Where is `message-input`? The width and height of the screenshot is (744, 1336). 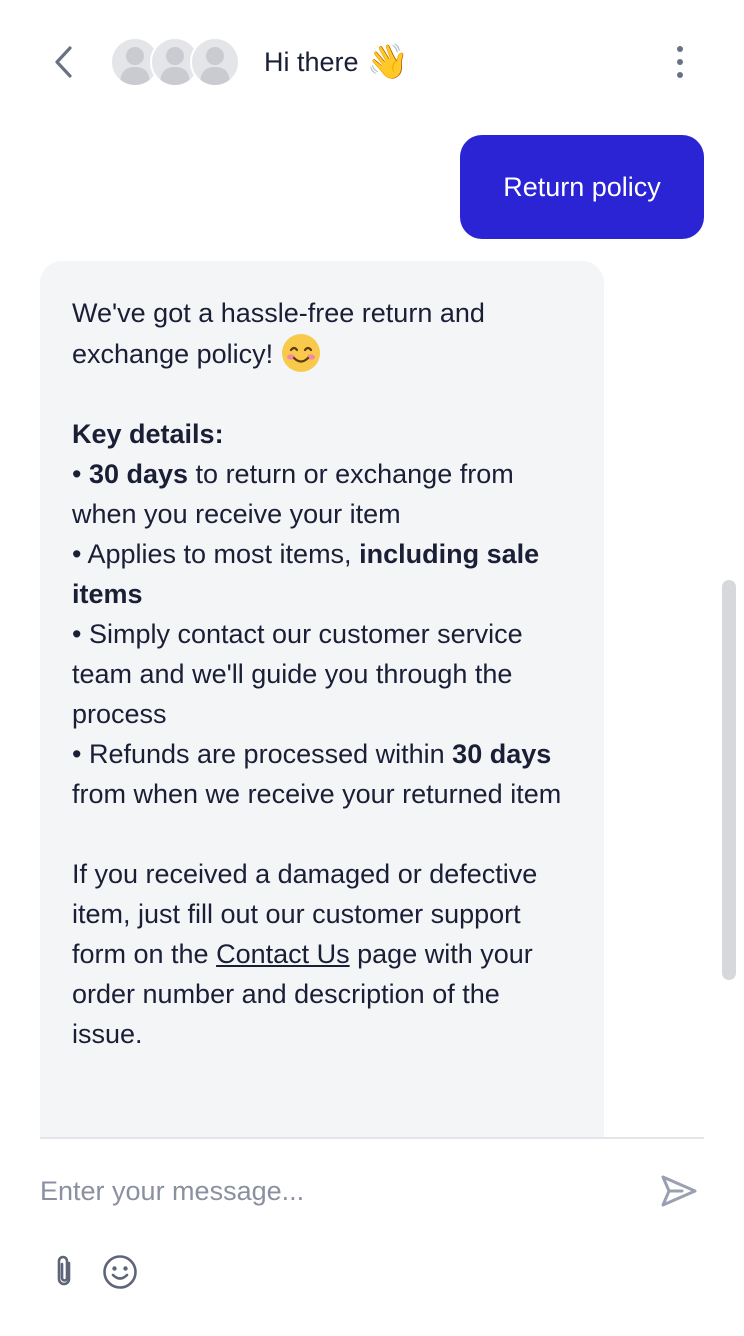 message-input is located at coordinates (340, 1191).